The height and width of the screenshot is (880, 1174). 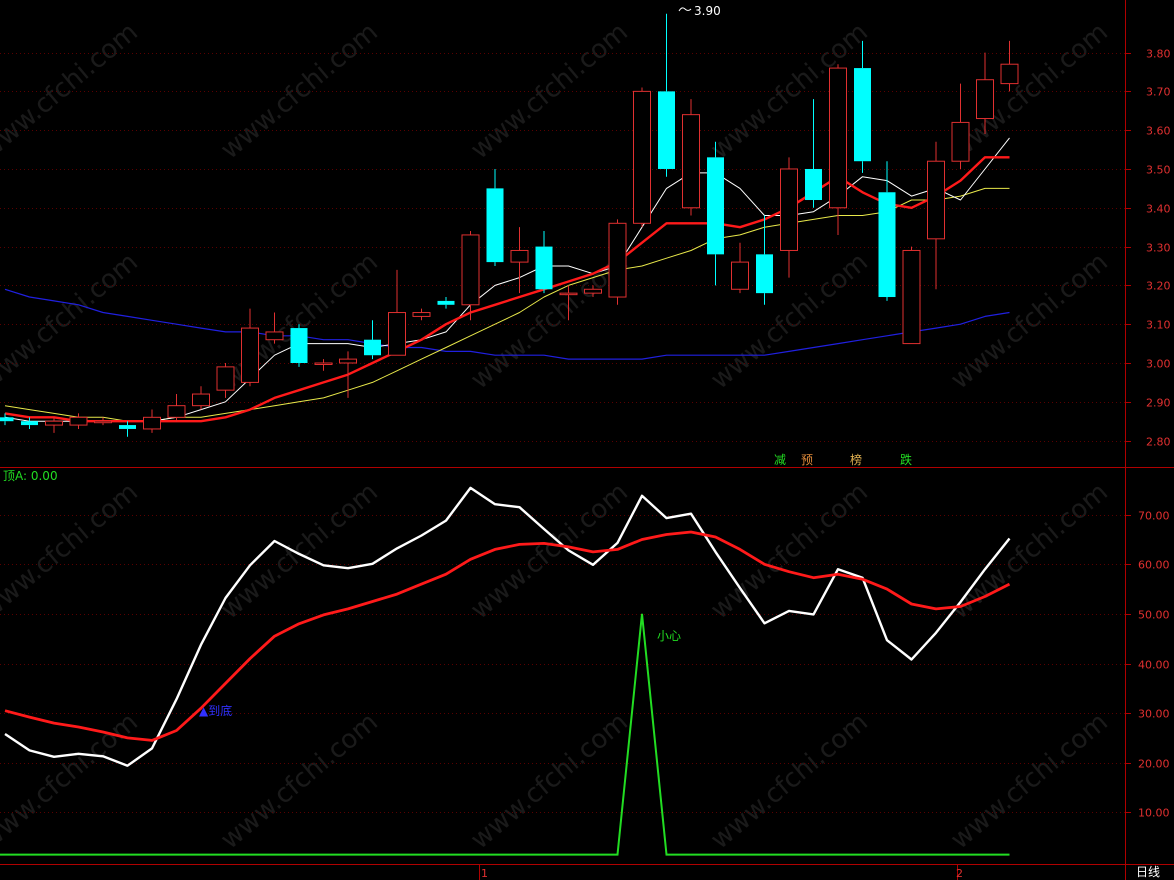 I want to click on osc-tick-label: 20.00, so click(x=1154, y=764).